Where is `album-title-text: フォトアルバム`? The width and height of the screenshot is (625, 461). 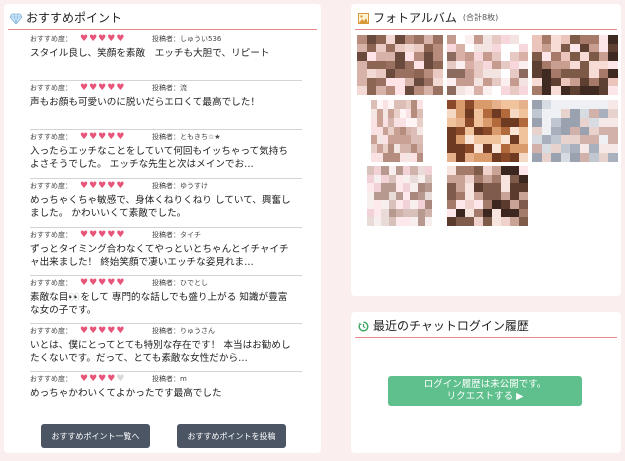
album-title-text: フォトアルバム is located at coordinates (415, 18).